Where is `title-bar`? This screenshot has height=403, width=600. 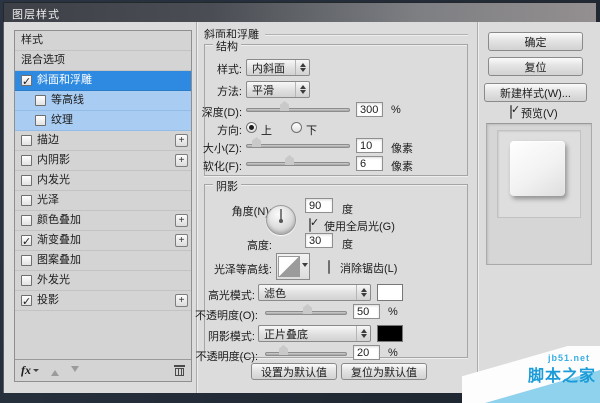
title-bar is located at coordinates (300, 12).